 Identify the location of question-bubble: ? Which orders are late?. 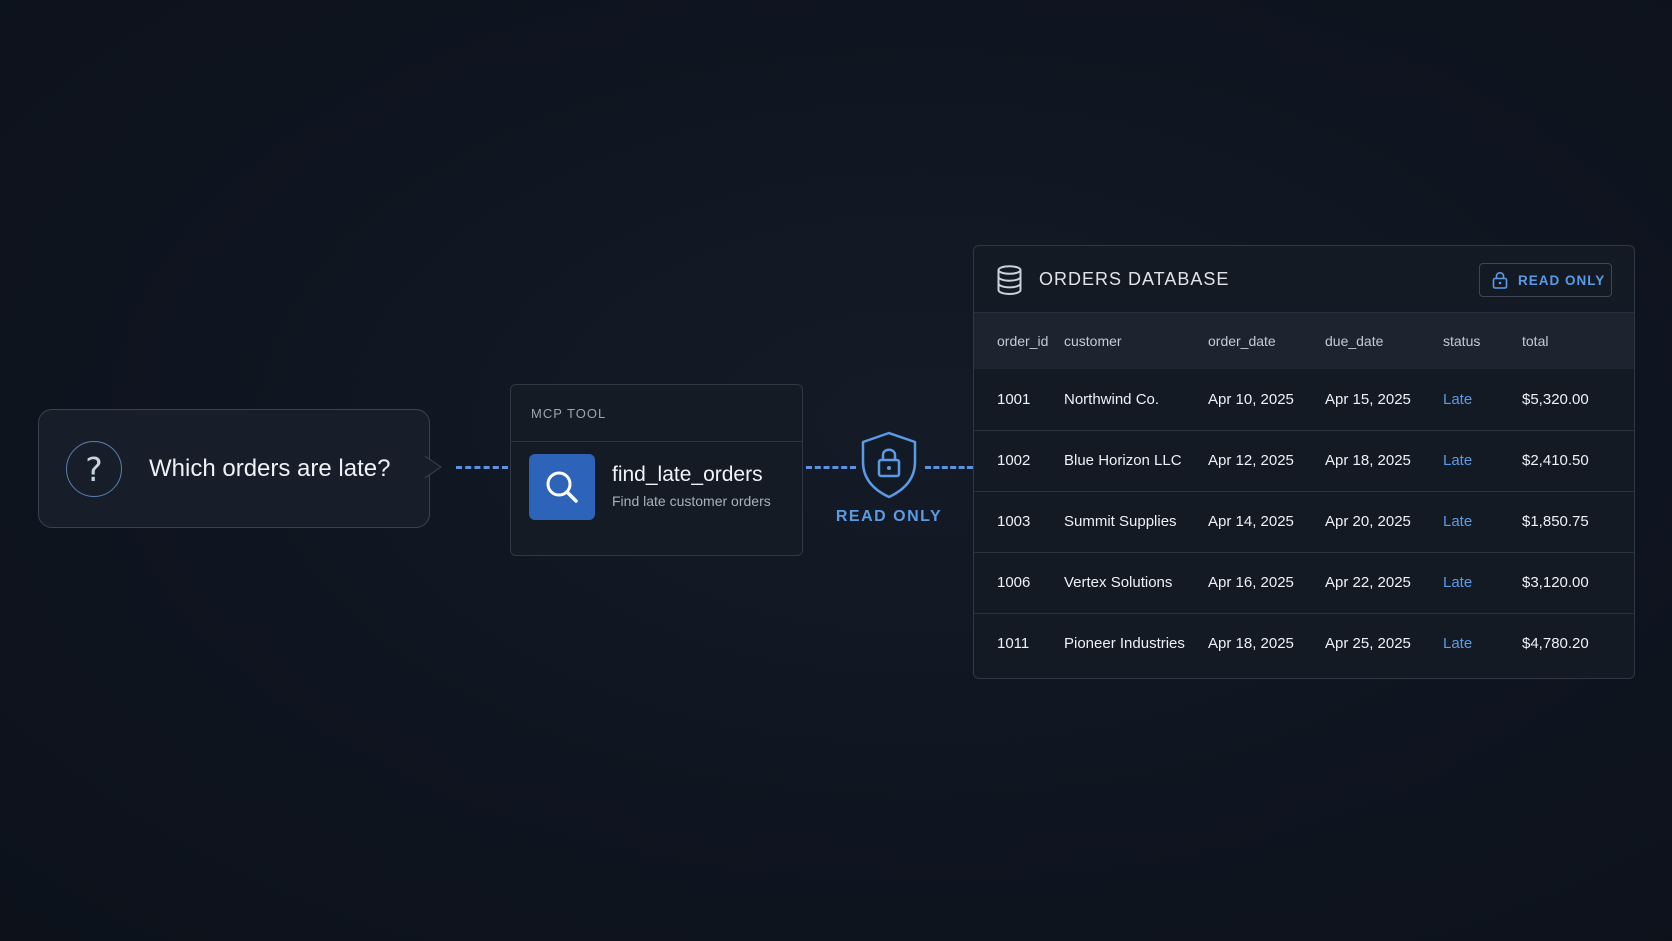
(234, 468).